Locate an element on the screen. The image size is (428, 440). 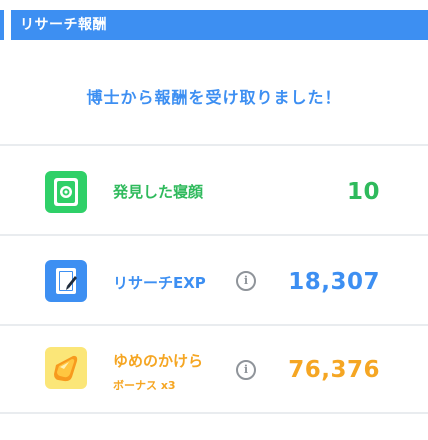
dream-shard-icon is located at coordinates (66, 368).